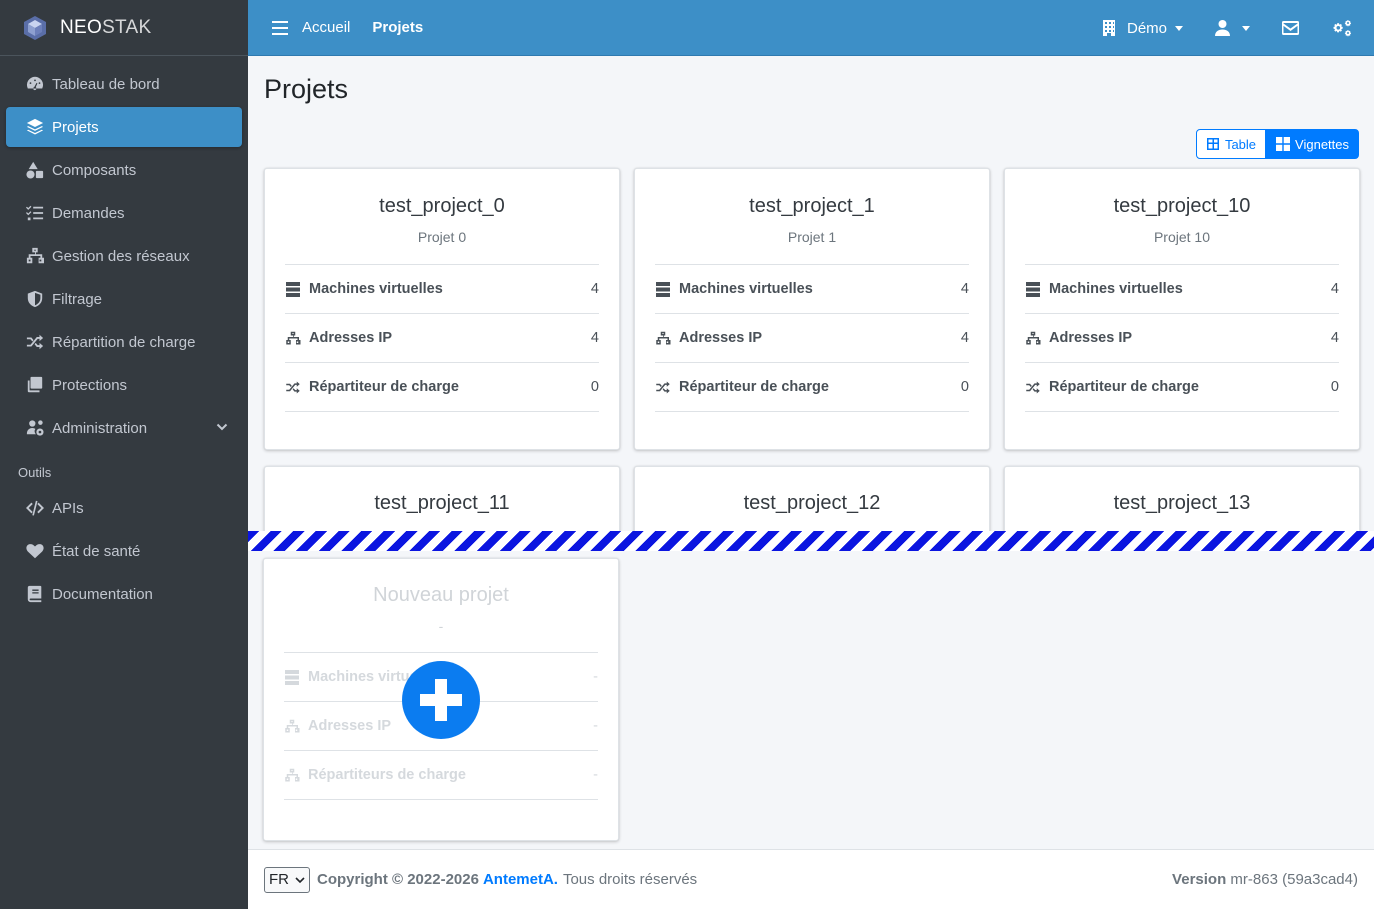 This screenshot has width=1374, height=909. Describe the element at coordinates (35, 594) in the screenshot. I see `book-icon` at that location.